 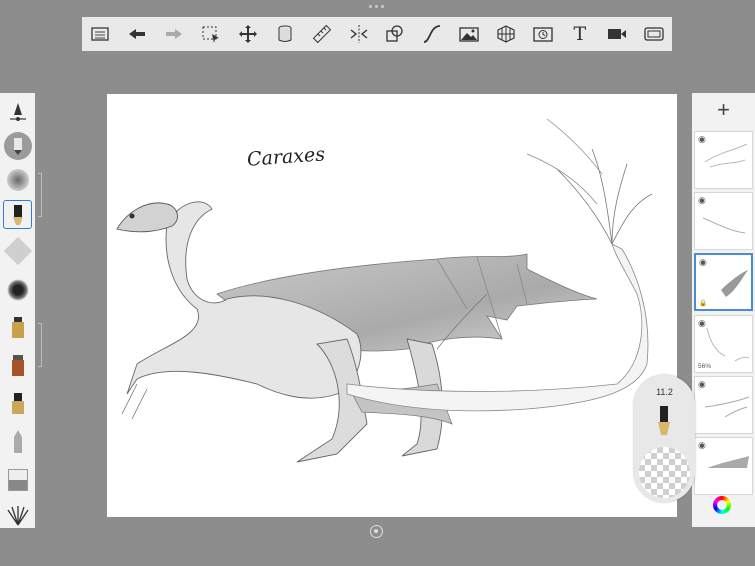 I want to click on paint-brush, so click(x=17, y=365).